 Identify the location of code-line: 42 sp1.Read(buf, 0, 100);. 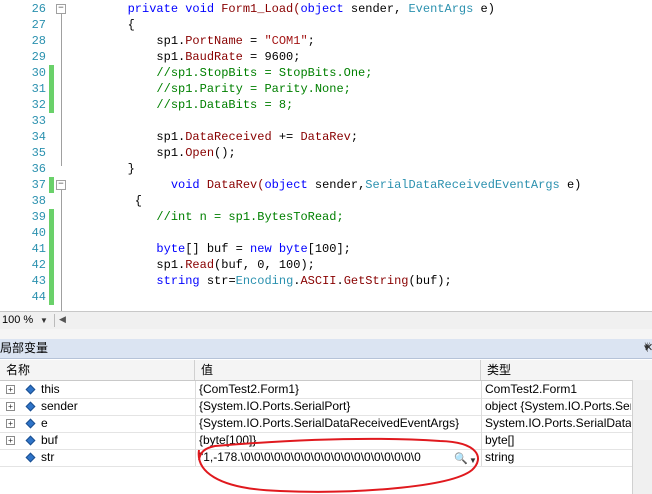
(326, 265).